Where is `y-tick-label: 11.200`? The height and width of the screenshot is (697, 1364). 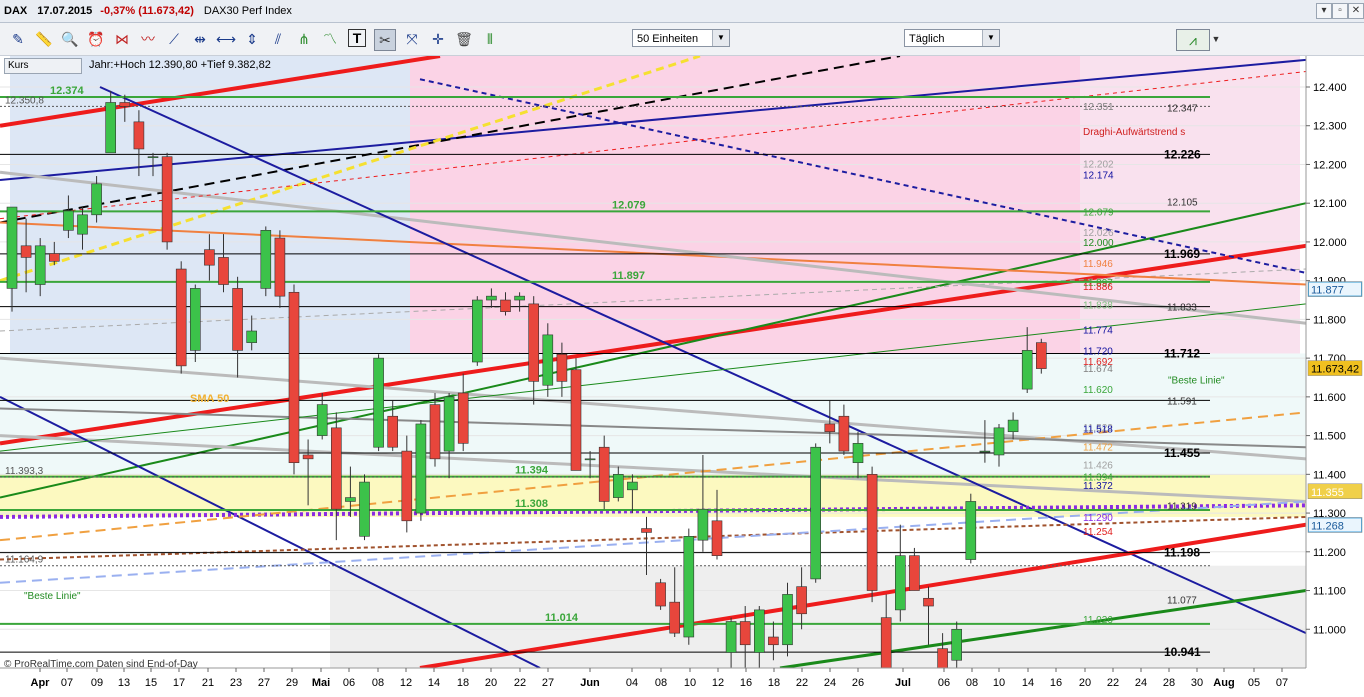 y-tick-label: 11.200 is located at coordinates (1329, 553).